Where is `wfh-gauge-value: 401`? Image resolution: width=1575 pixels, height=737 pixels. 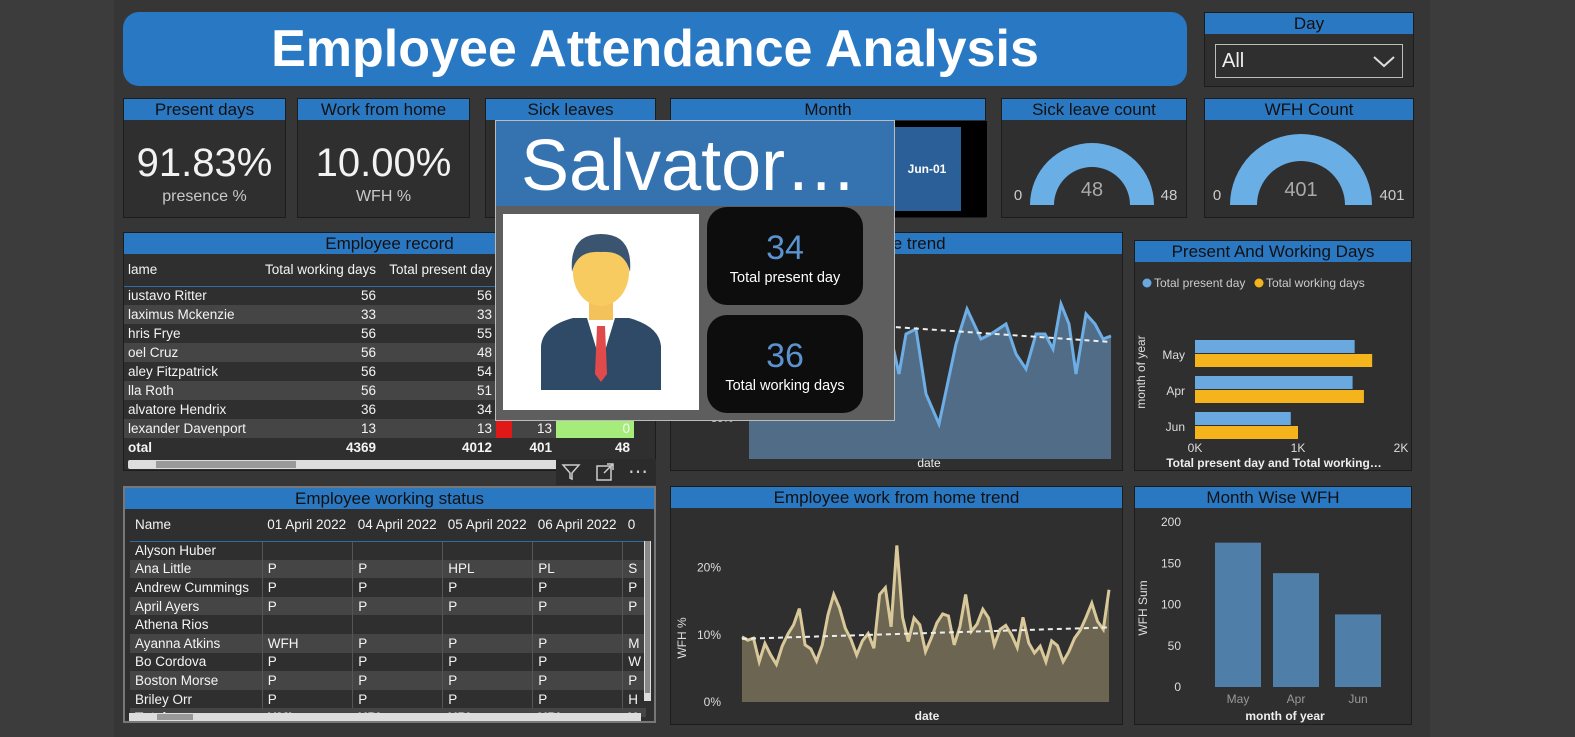 wfh-gauge-value: 401 is located at coordinates (1300, 190).